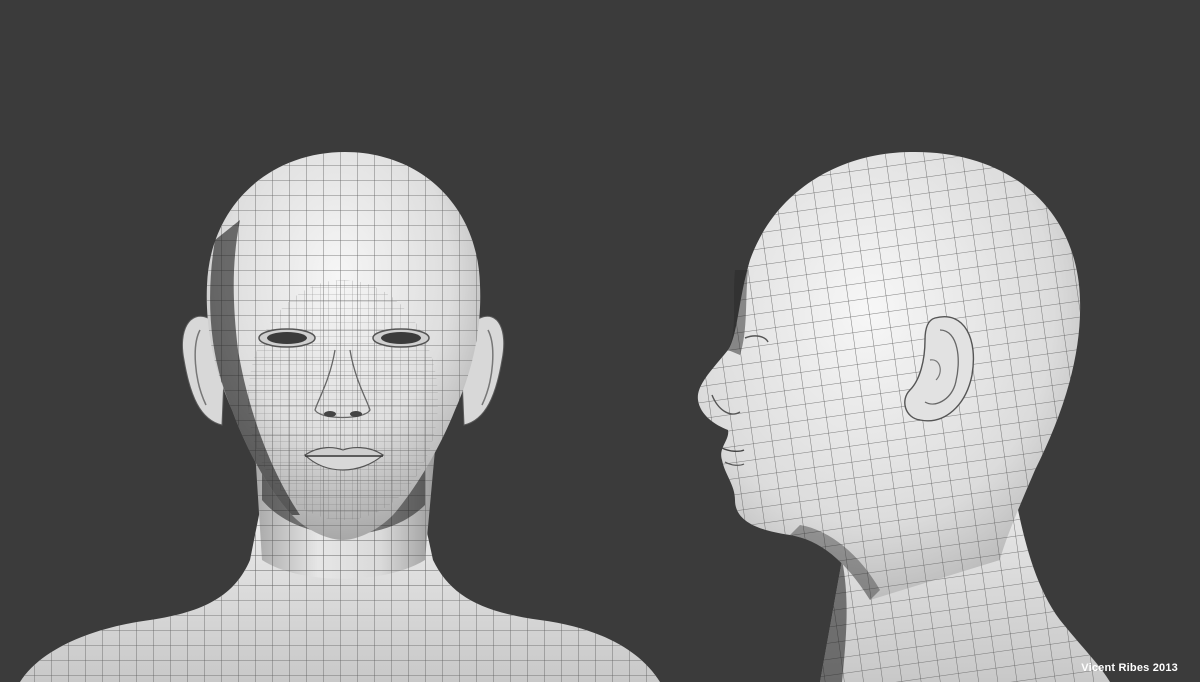 This screenshot has height=682, width=1200. I want to click on author-watermark: Vicent Ribes 2013, so click(1129, 668).